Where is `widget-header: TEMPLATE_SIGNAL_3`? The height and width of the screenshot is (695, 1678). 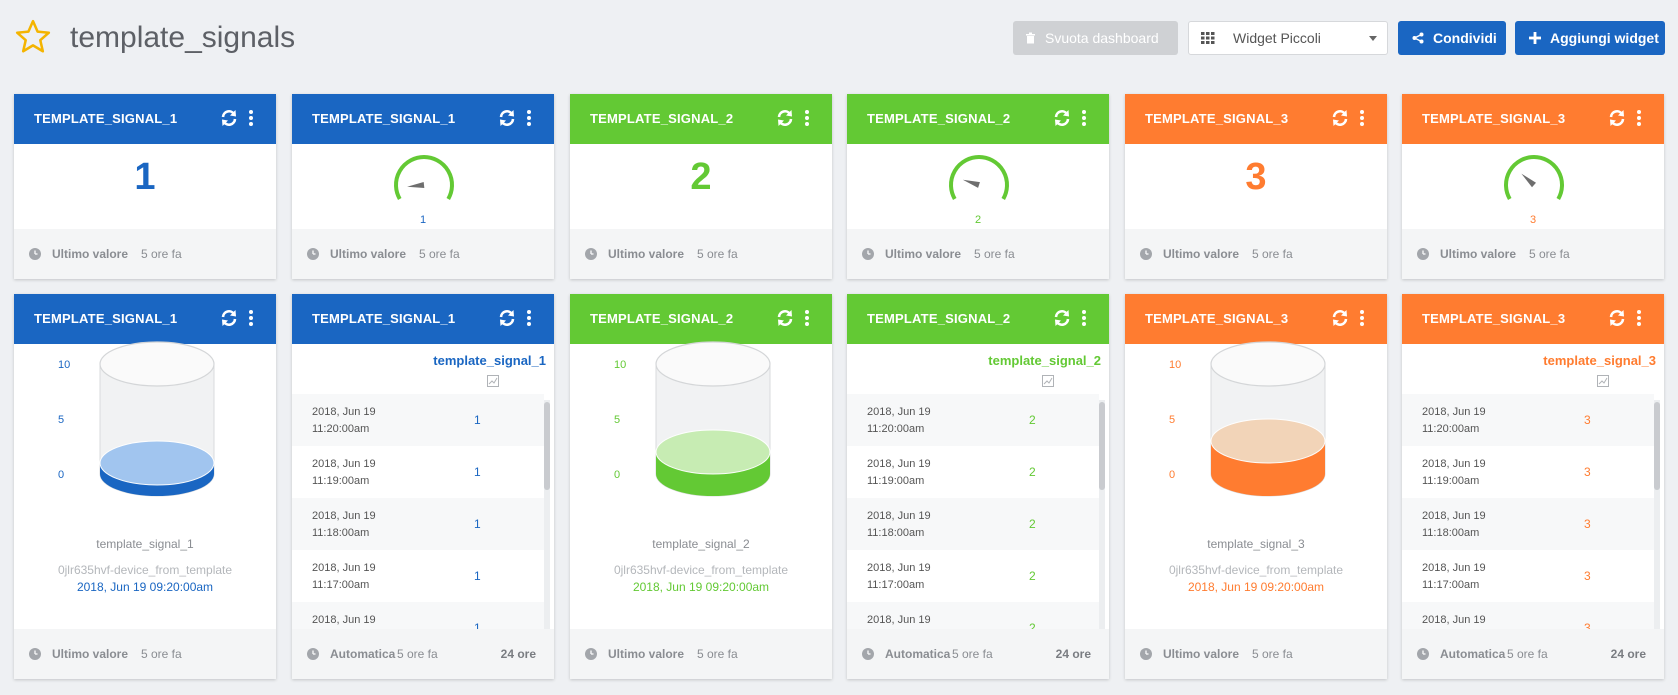 widget-header: TEMPLATE_SIGNAL_3 is located at coordinates (1256, 119).